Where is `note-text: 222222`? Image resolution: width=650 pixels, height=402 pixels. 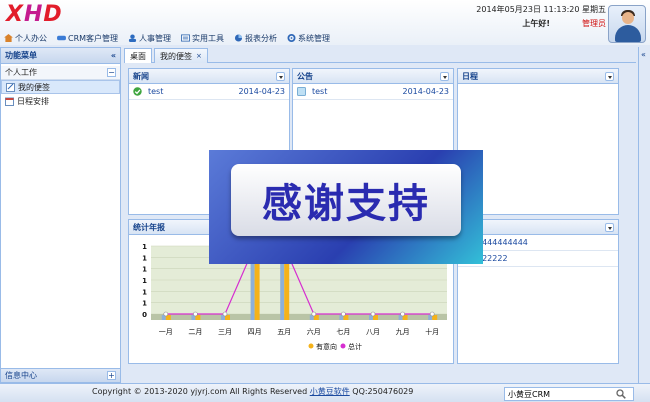
note-text: 222222 is located at coordinates (545, 258).